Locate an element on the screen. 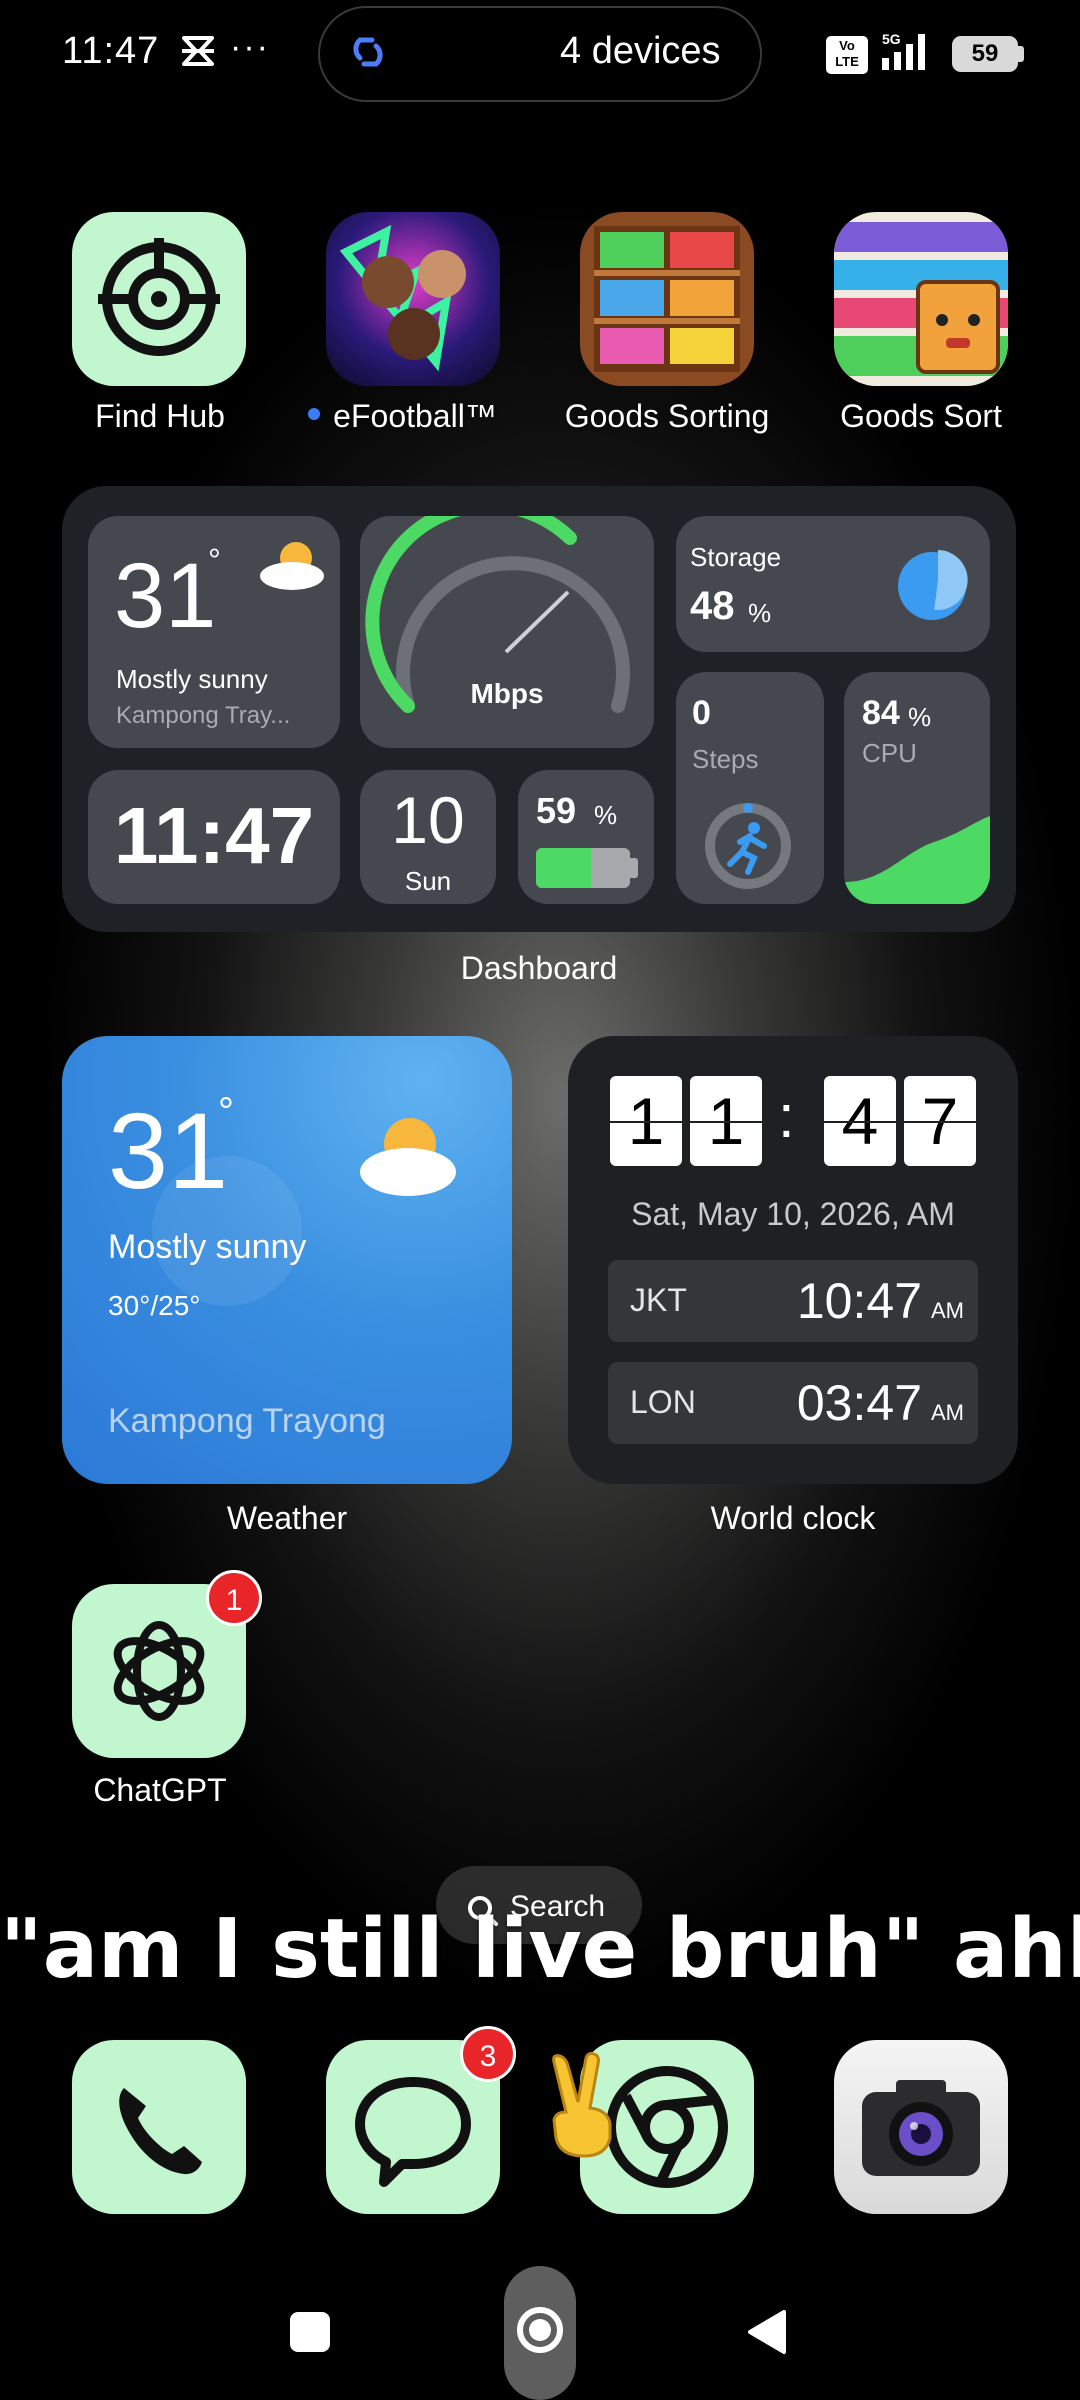  camera-app is located at coordinates (921, 2127).